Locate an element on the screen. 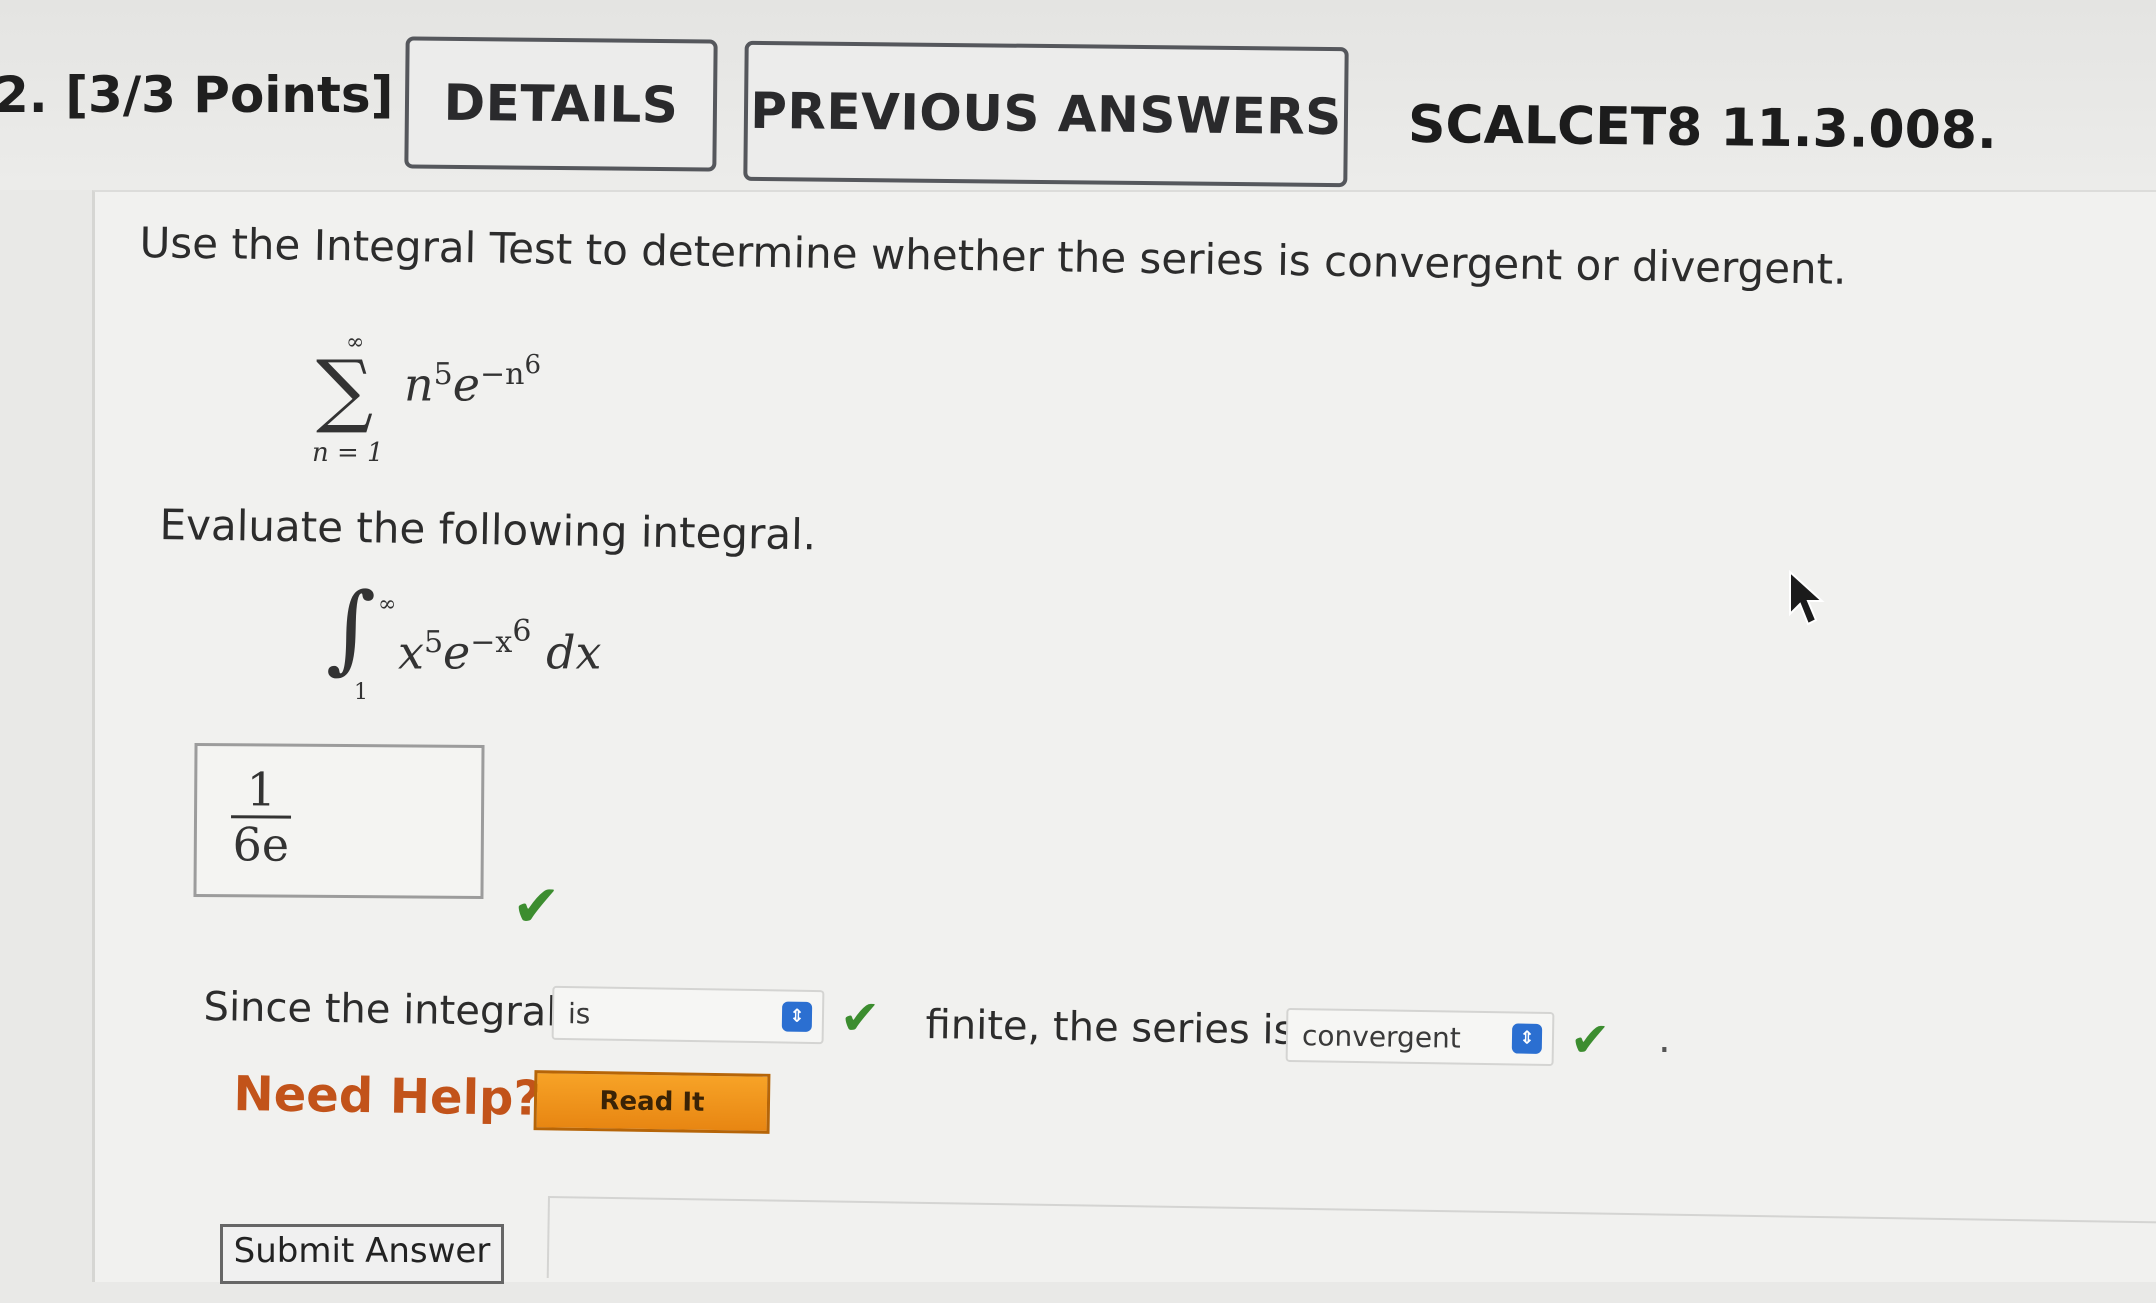  integral-expression: ∫ ∞ 1 x5e−x6 dx is located at coordinates (490, 648).